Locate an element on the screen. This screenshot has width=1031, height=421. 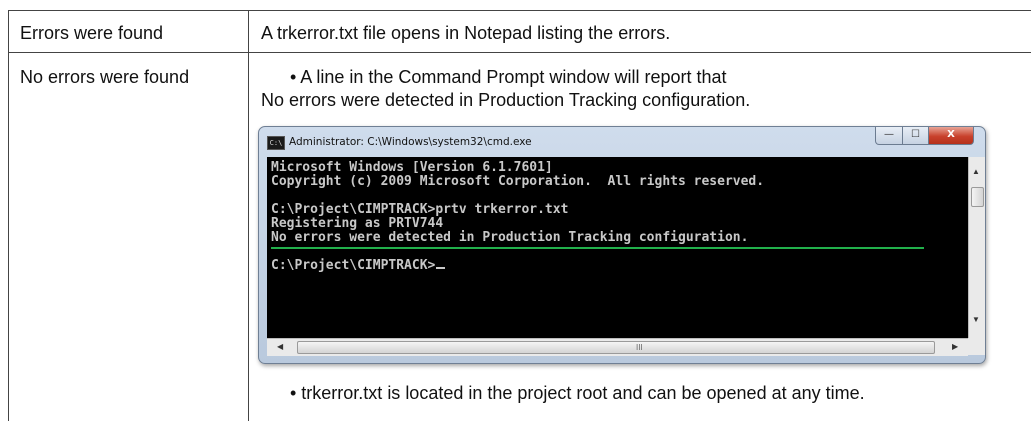
table-column-divider is located at coordinates (248, 215).